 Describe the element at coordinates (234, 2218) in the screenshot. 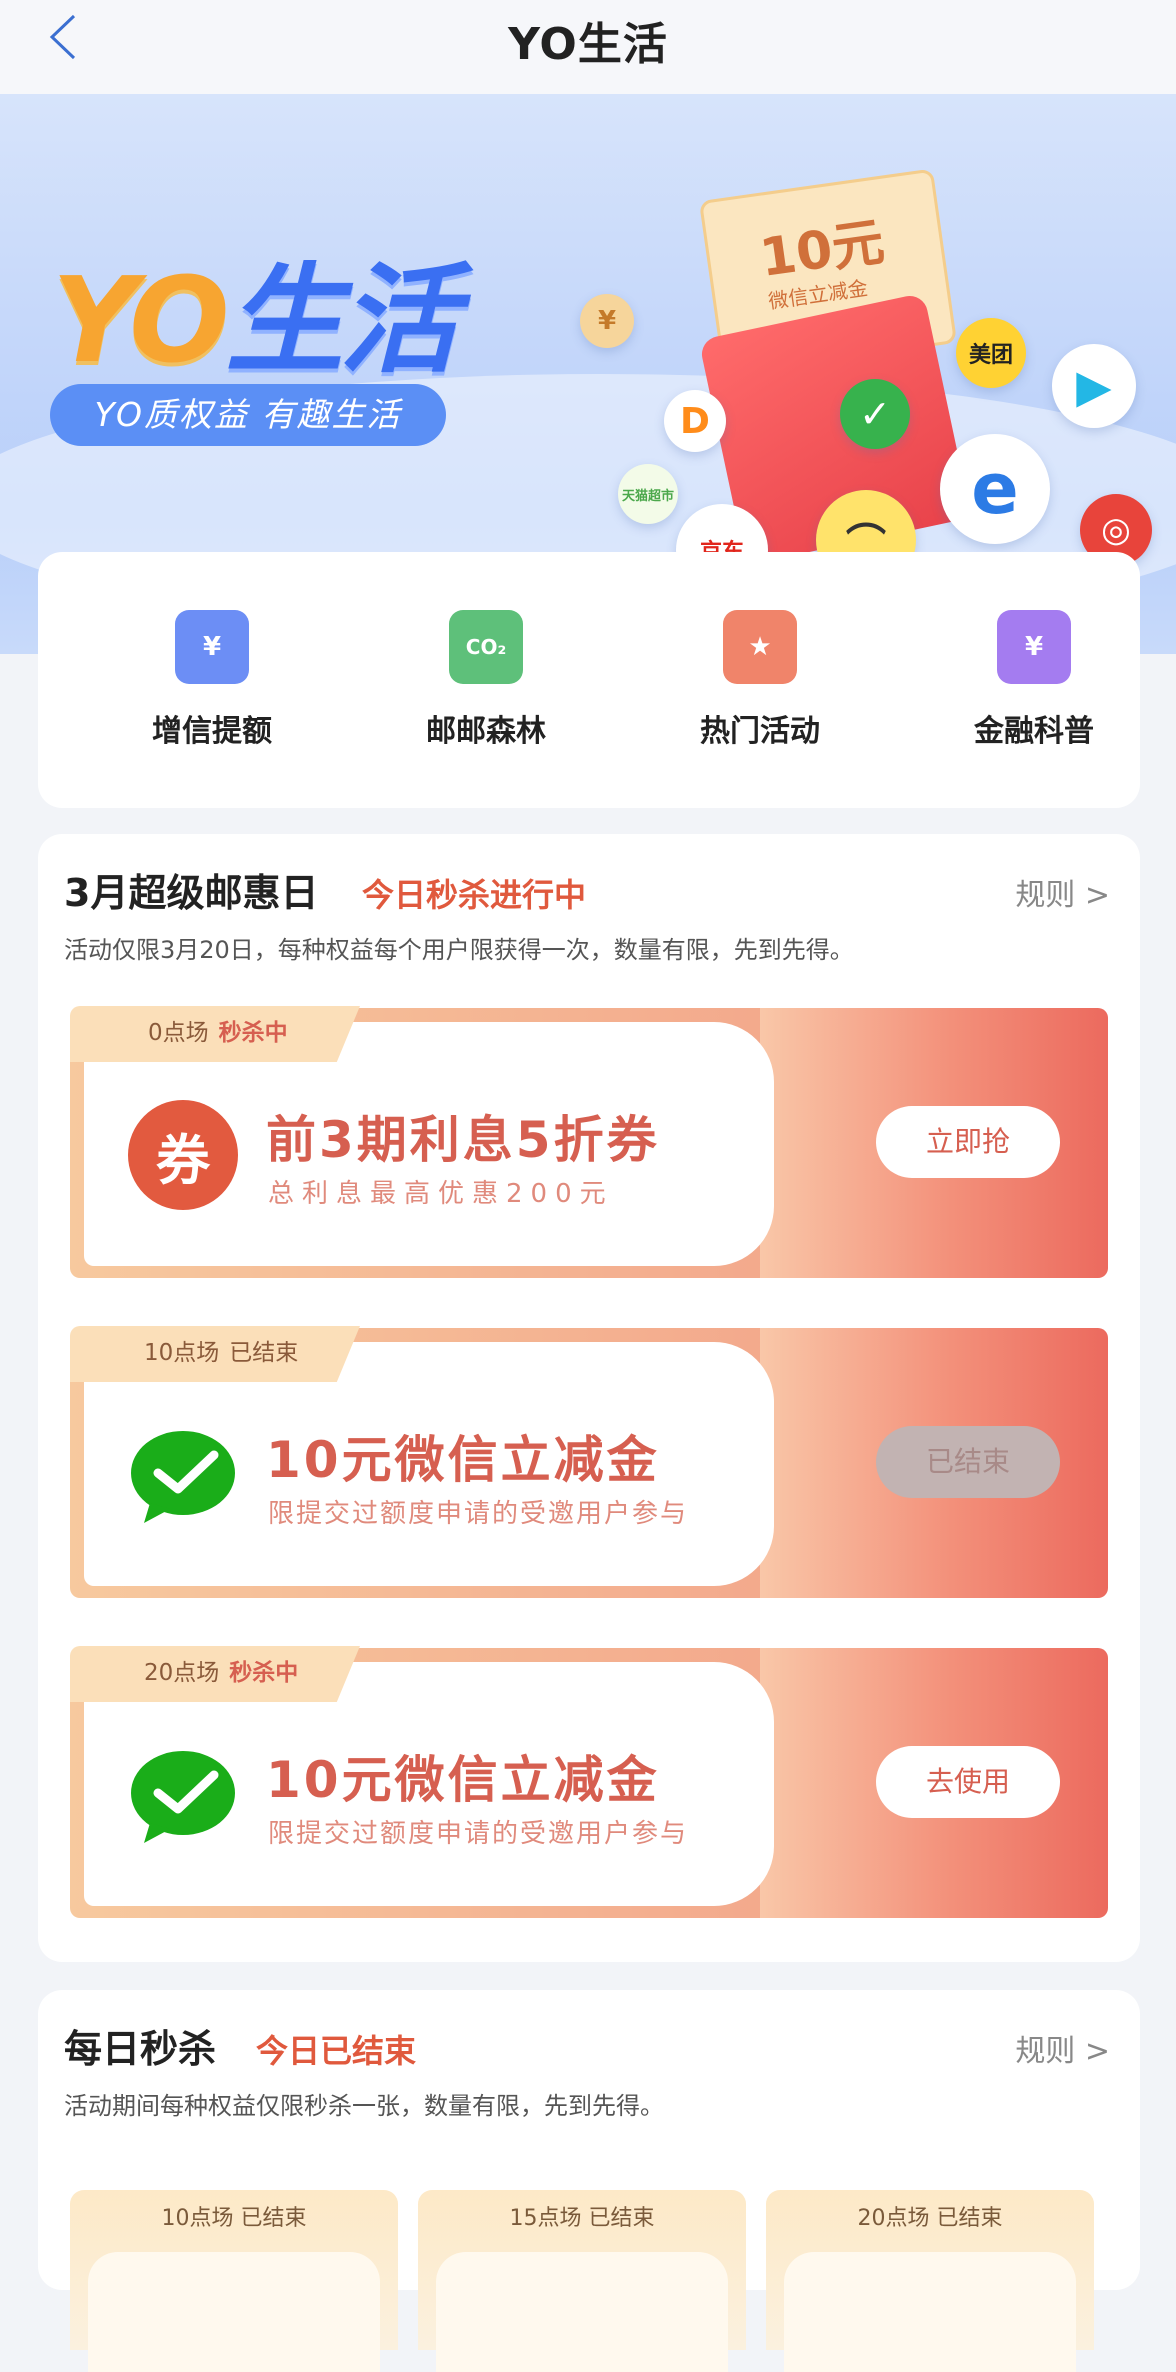

I see `session-label: 10点场 已结束` at that location.